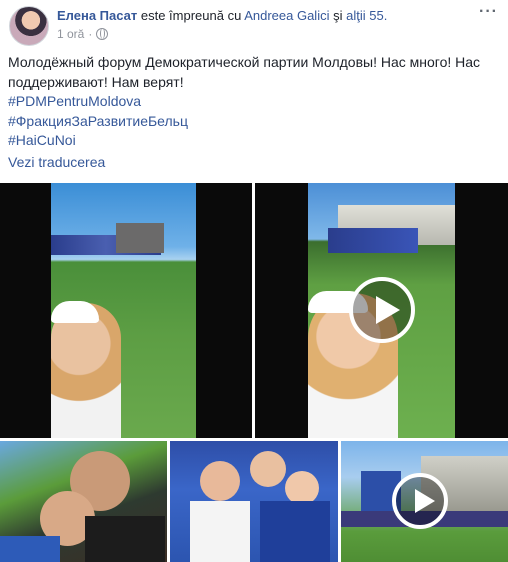 This screenshot has width=508, height=562. Describe the element at coordinates (366, 15) in the screenshot. I see `others-link: alţii 55.` at that location.